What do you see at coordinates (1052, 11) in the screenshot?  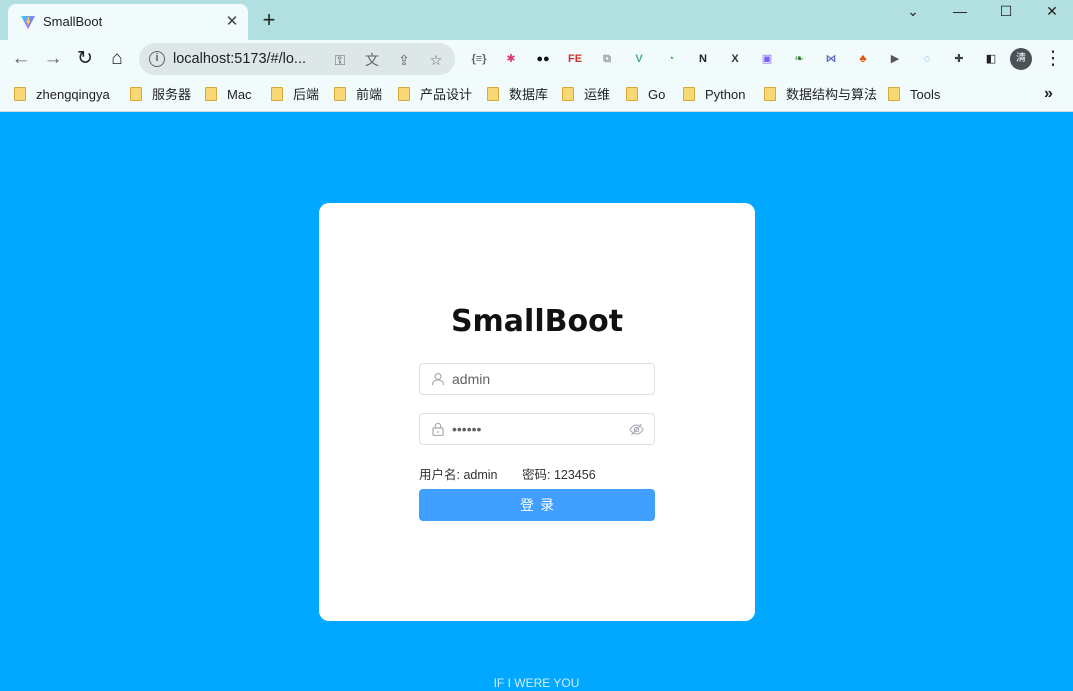 I see `window-close-button: ✕` at bounding box center [1052, 11].